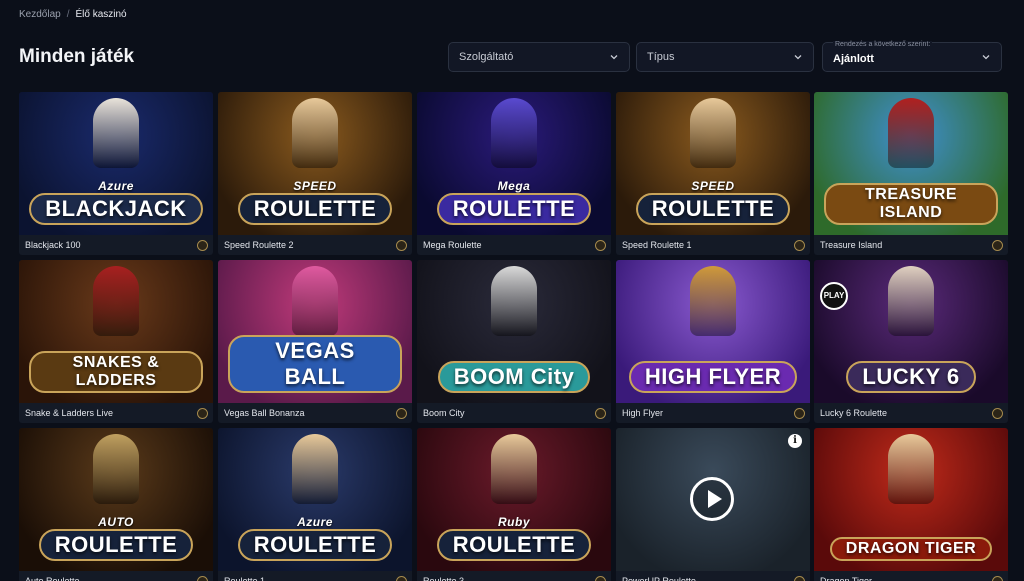  Describe the element at coordinates (444, 413) in the screenshot. I see `game-title: Boom City` at that location.